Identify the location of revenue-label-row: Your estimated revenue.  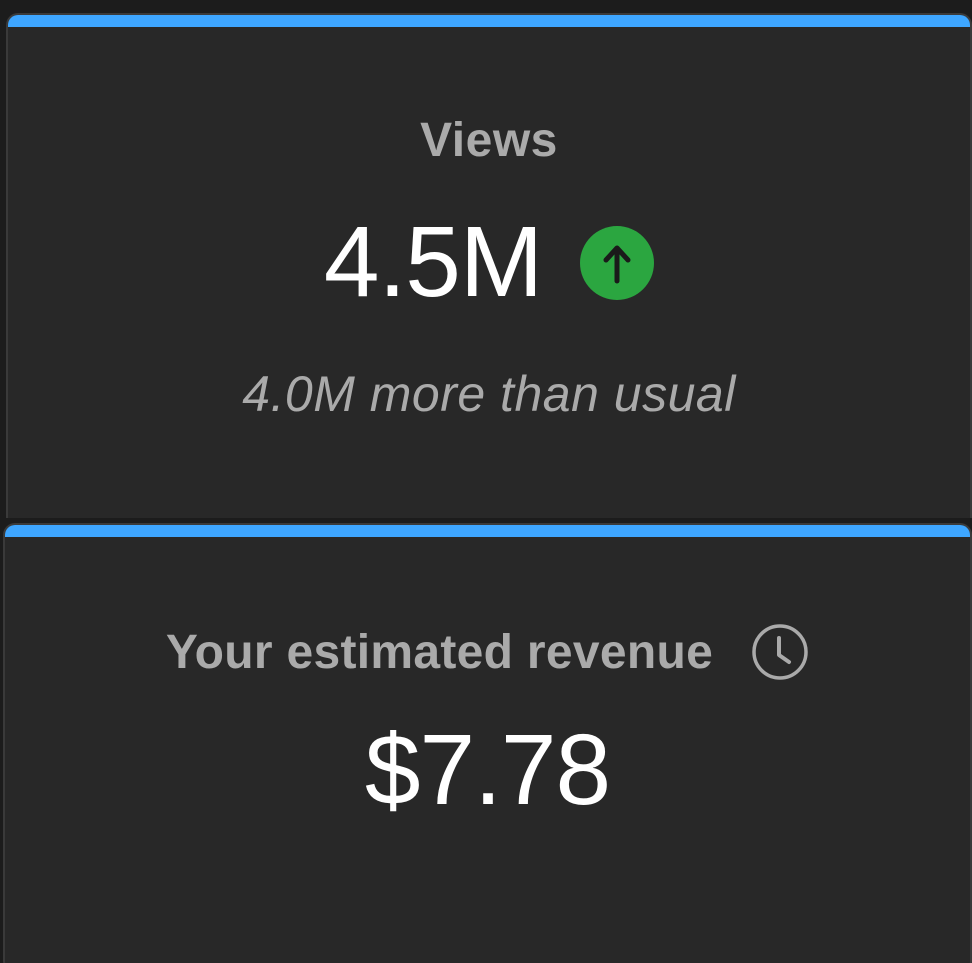
(487, 652).